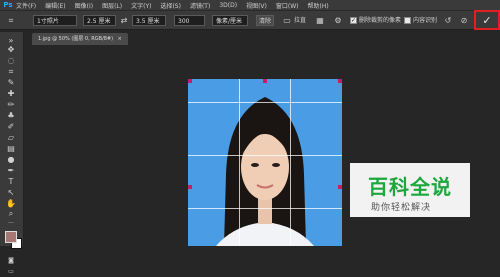  I want to click on pen-tool-icon: ✒, so click(11, 171).